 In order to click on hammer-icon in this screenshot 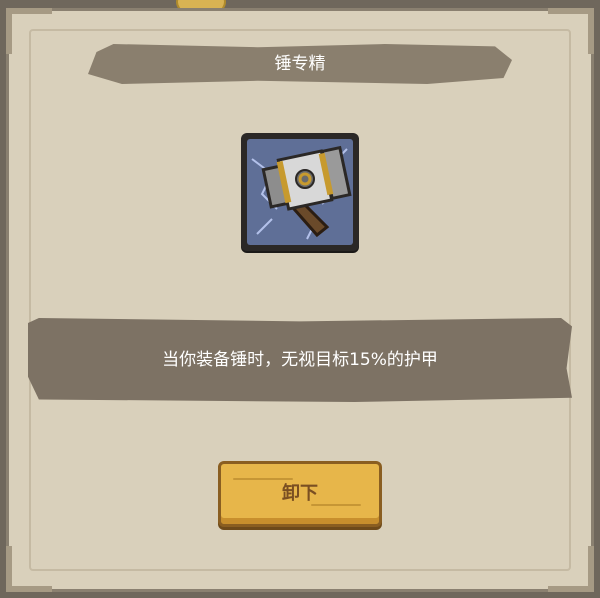, I will do `click(301, 192)`.